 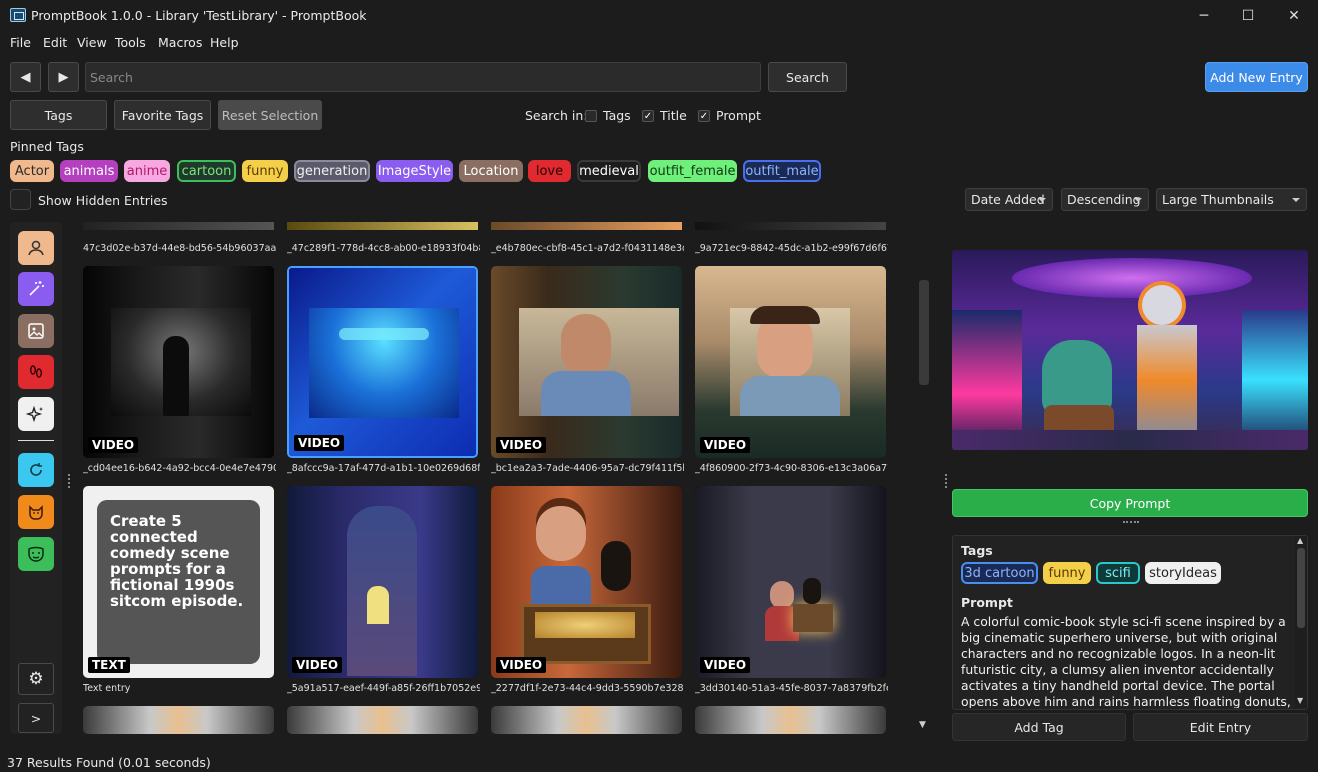 I want to click on sort-field-dropdown: Date Added, so click(x=1009, y=199).